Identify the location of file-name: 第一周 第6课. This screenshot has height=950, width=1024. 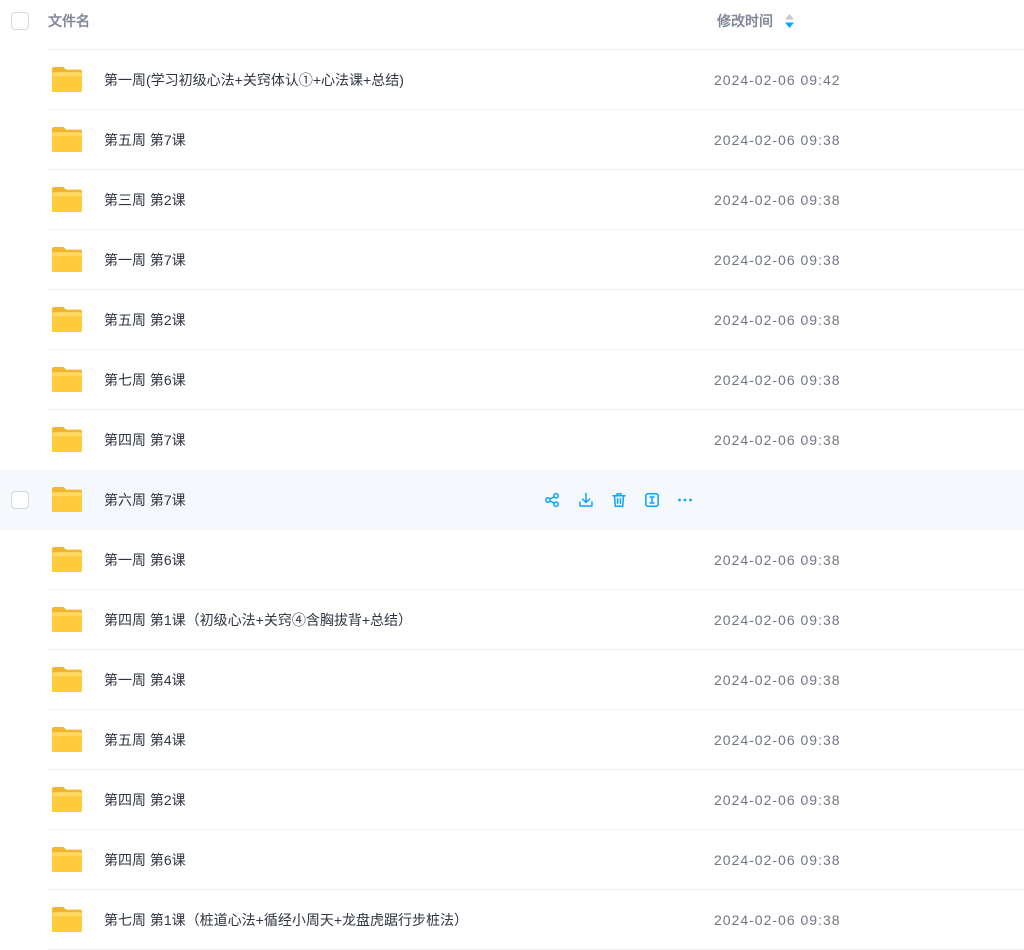
(145, 560).